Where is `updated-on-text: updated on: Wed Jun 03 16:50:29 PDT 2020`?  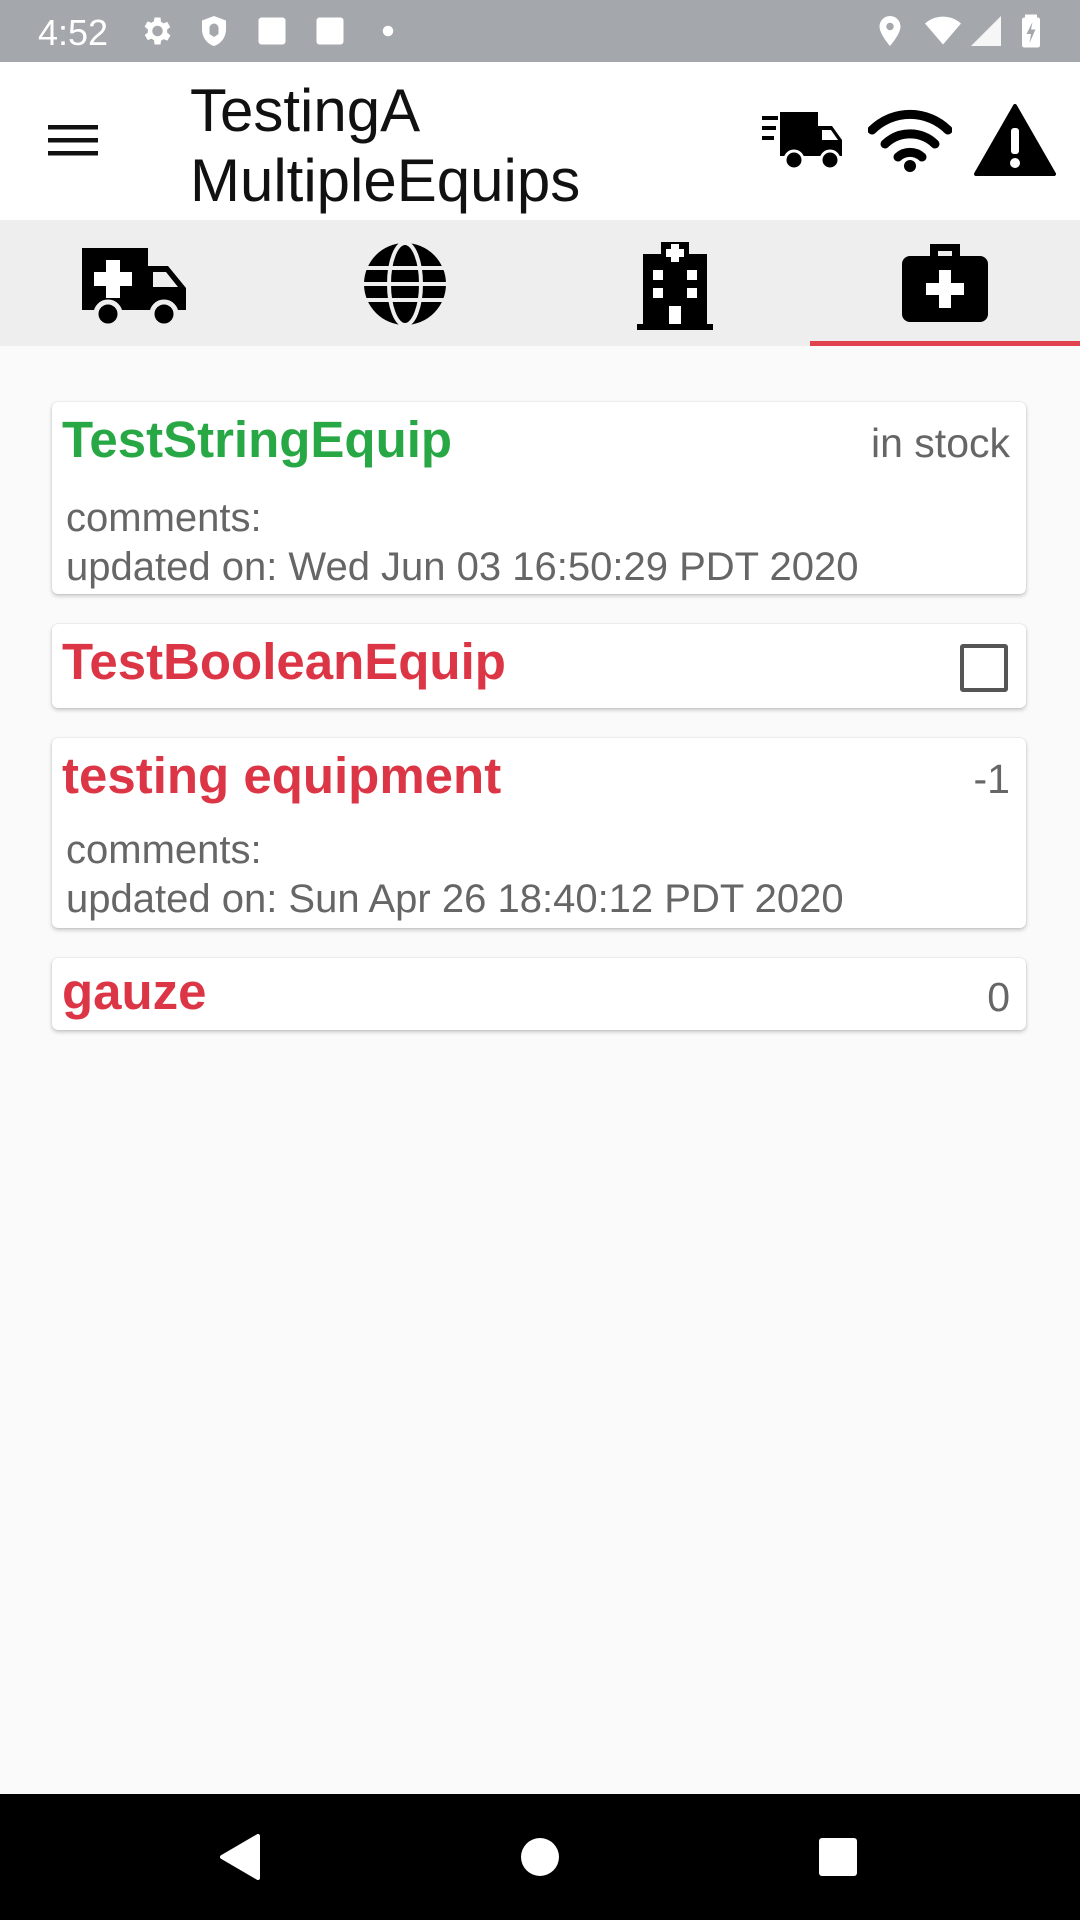 updated-on-text: updated on: Wed Jun 03 16:50:29 PDT 2020 is located at coordinates (462, 567).